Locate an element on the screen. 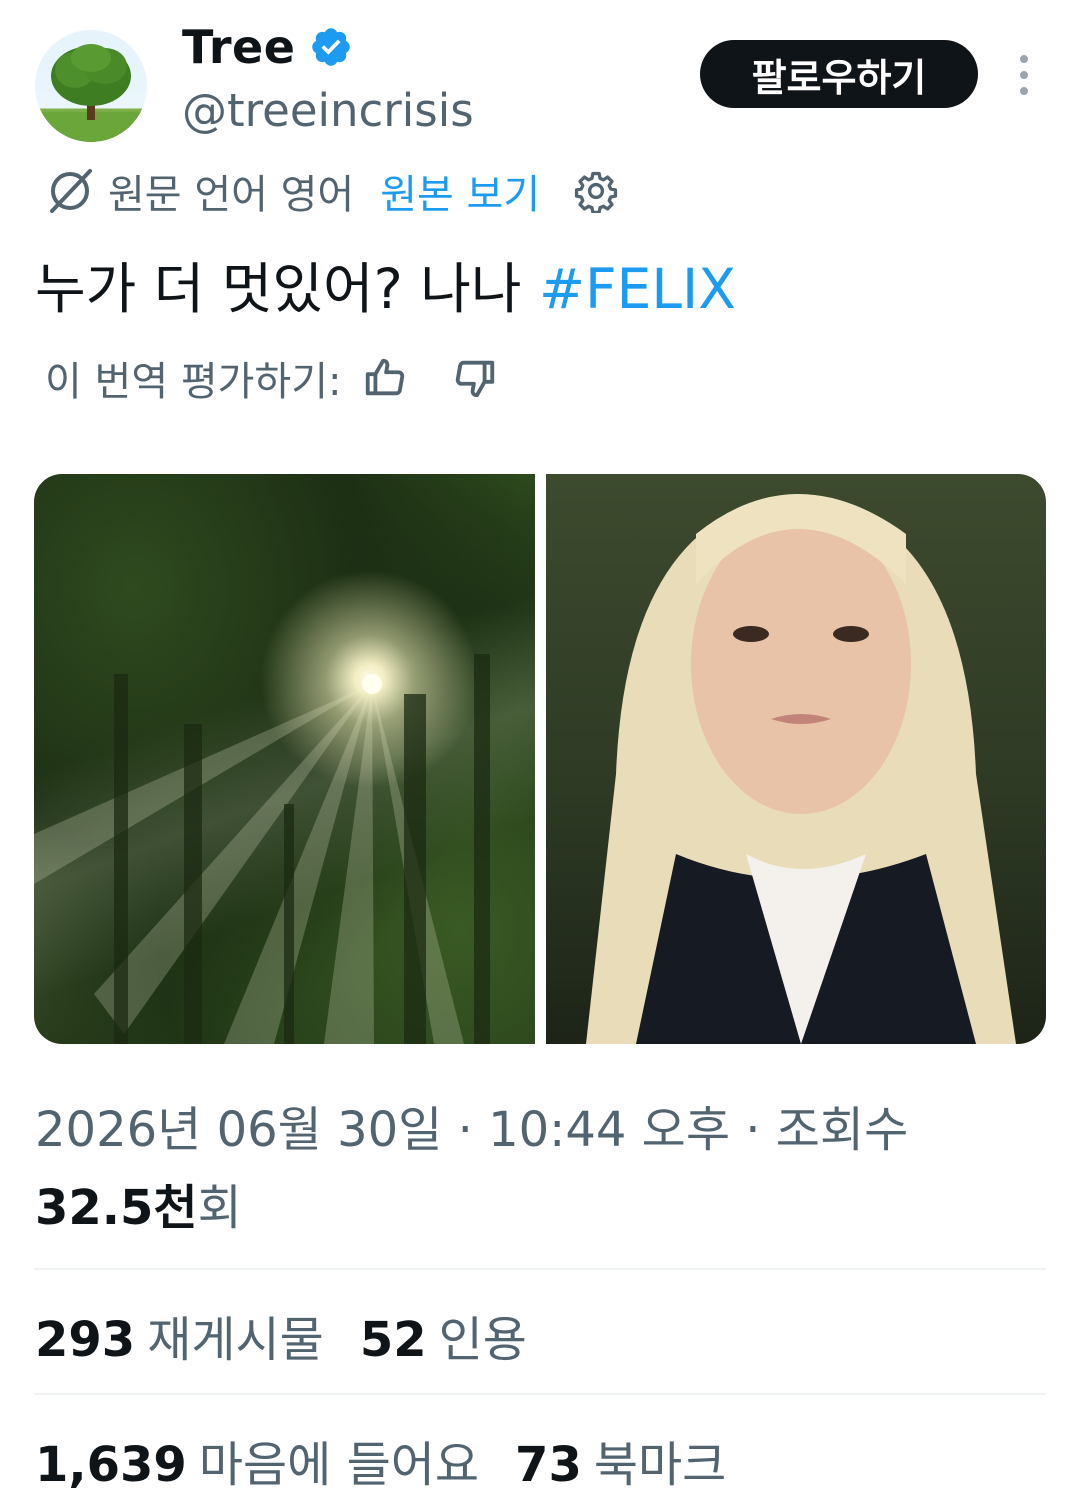 This screenshot has width=1080, height=1508. author-name-row: Tree is located at coordinates (267, 47).